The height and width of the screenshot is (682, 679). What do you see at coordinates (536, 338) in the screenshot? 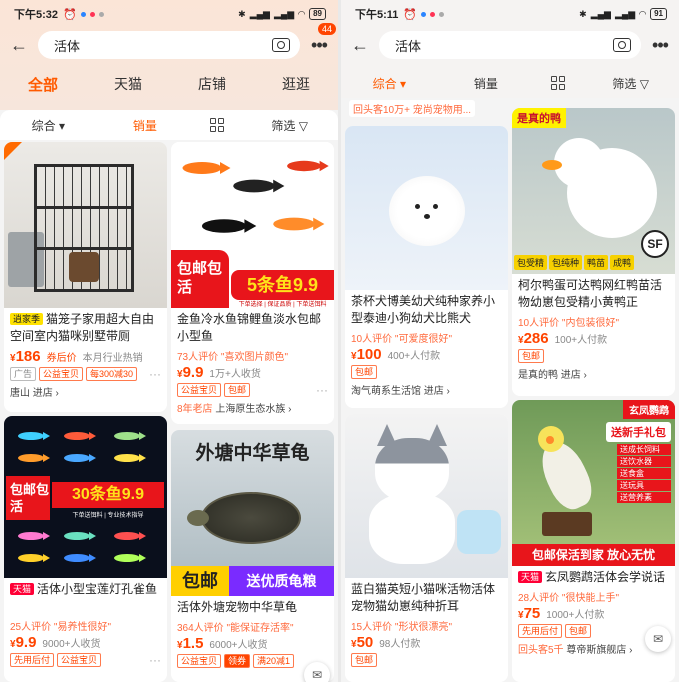
I see `price-number: 286` at bounding box center [536, 338].